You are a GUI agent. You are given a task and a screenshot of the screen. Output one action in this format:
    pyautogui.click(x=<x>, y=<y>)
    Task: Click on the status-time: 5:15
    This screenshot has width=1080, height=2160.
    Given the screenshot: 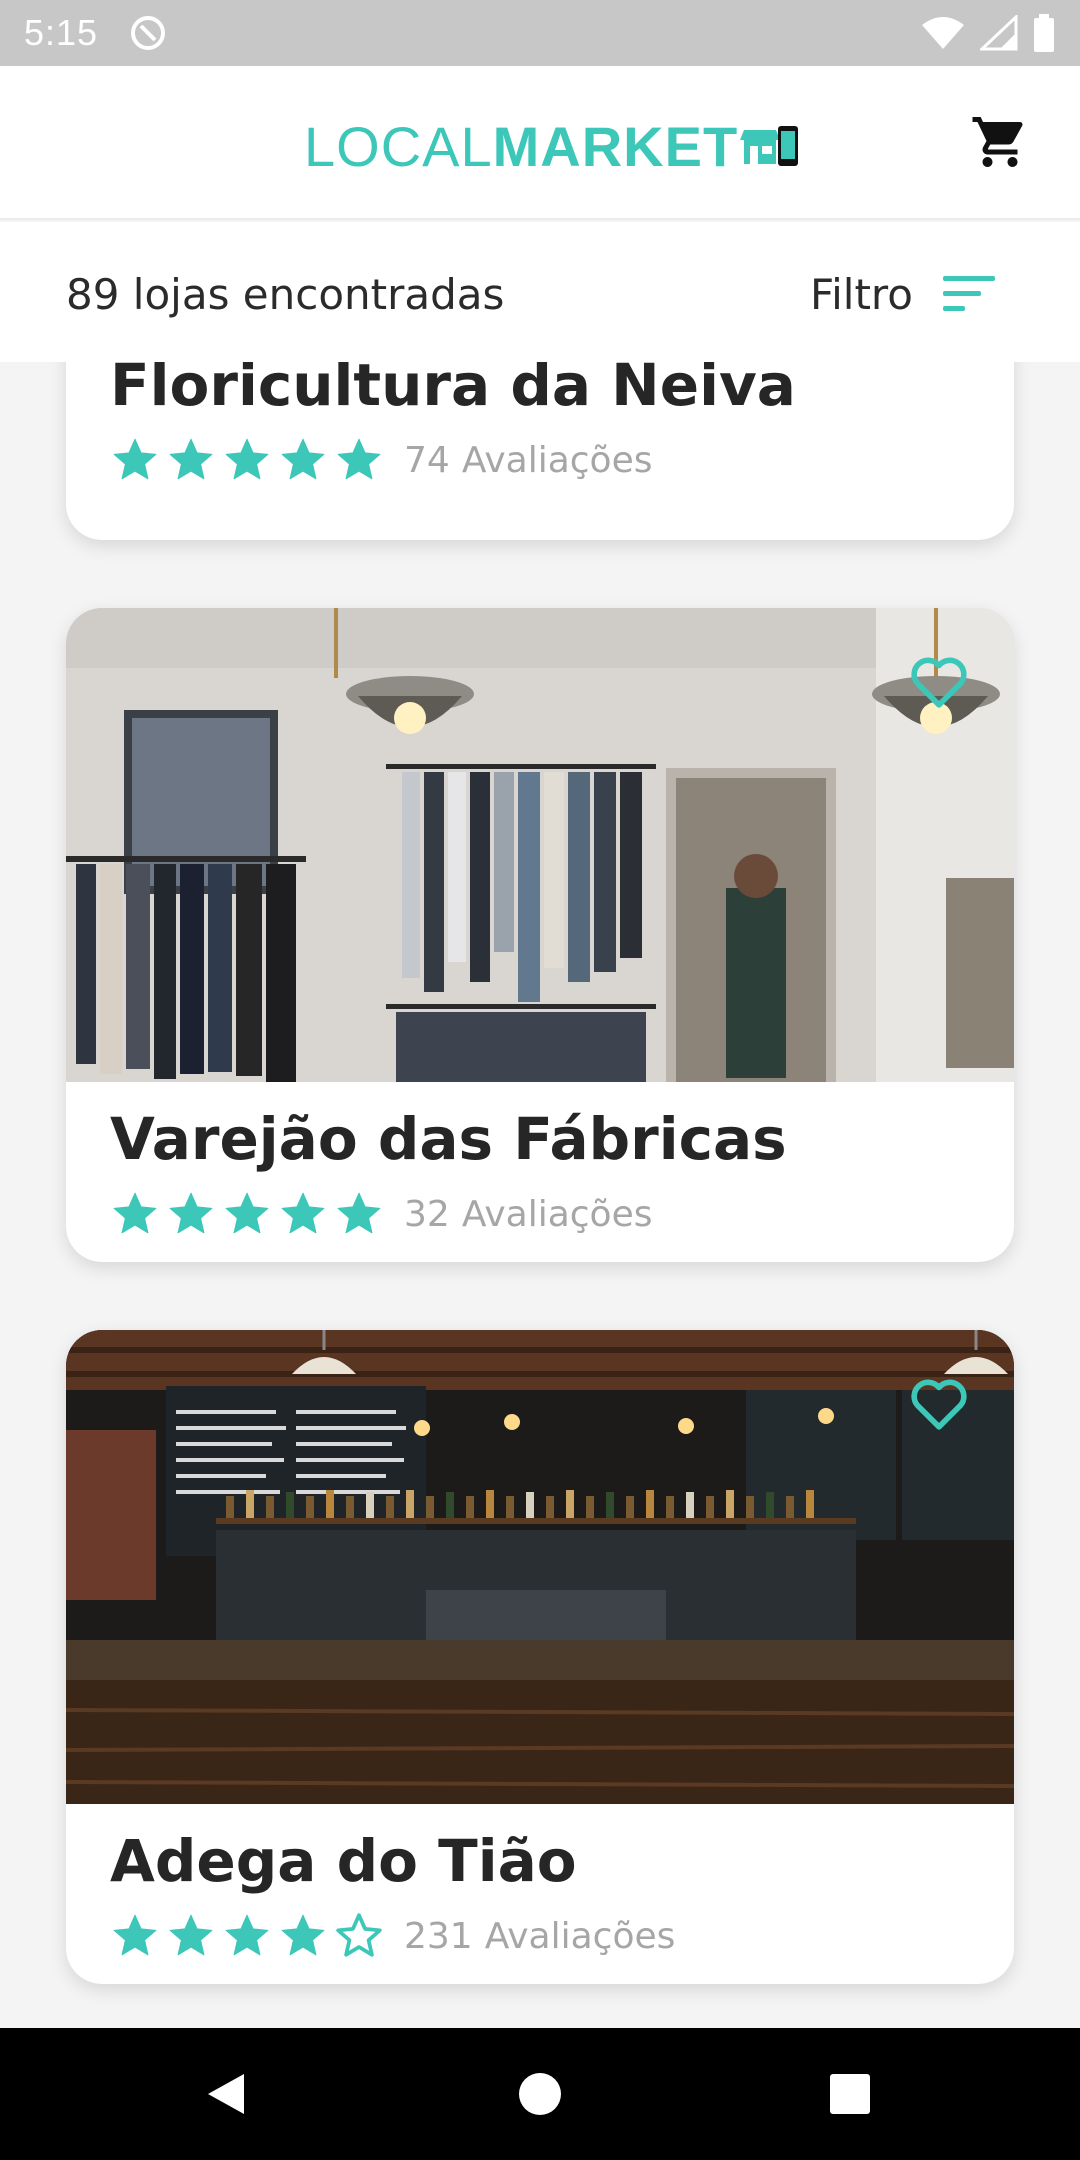 What is the action you would take?
    pyautogui.click(x=61, y=32)
    